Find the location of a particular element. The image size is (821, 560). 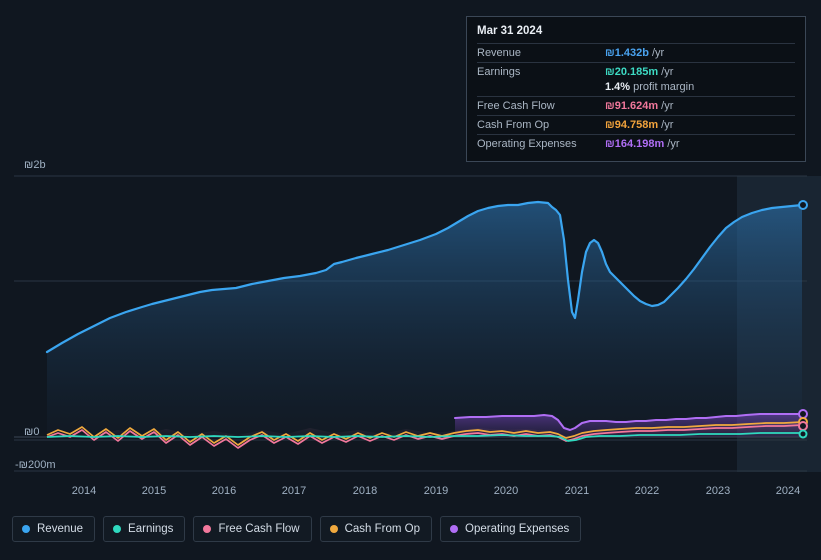

tooltip-row-operating-expenses: Operating Expenses ₪164.198m /yr is located at coordinates (636, 143).